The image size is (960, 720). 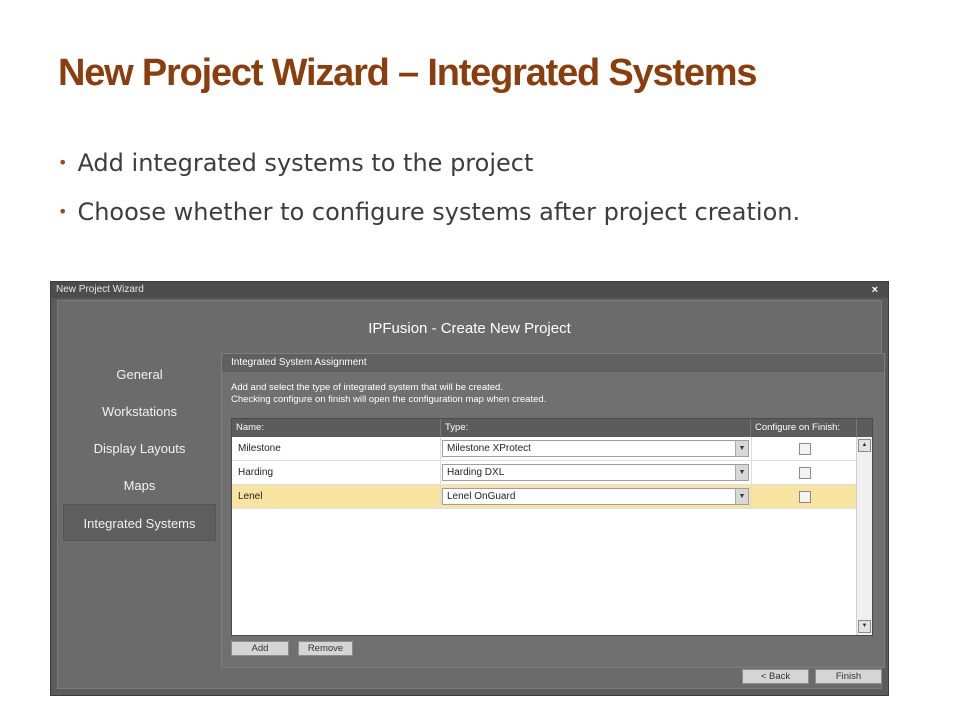 What do you see at coordinates (596, 428) in the screenshot?
I see `column-header-type: Type:` at bounding box center [596, 428].